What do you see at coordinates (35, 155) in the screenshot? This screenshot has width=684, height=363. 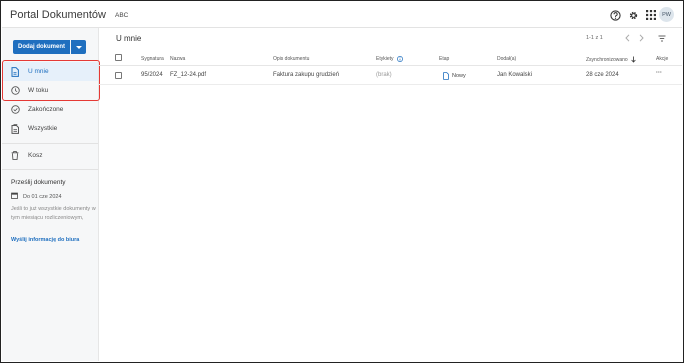 I see `sidebar-item-label: Kosz` at bounding box center [35, 155].